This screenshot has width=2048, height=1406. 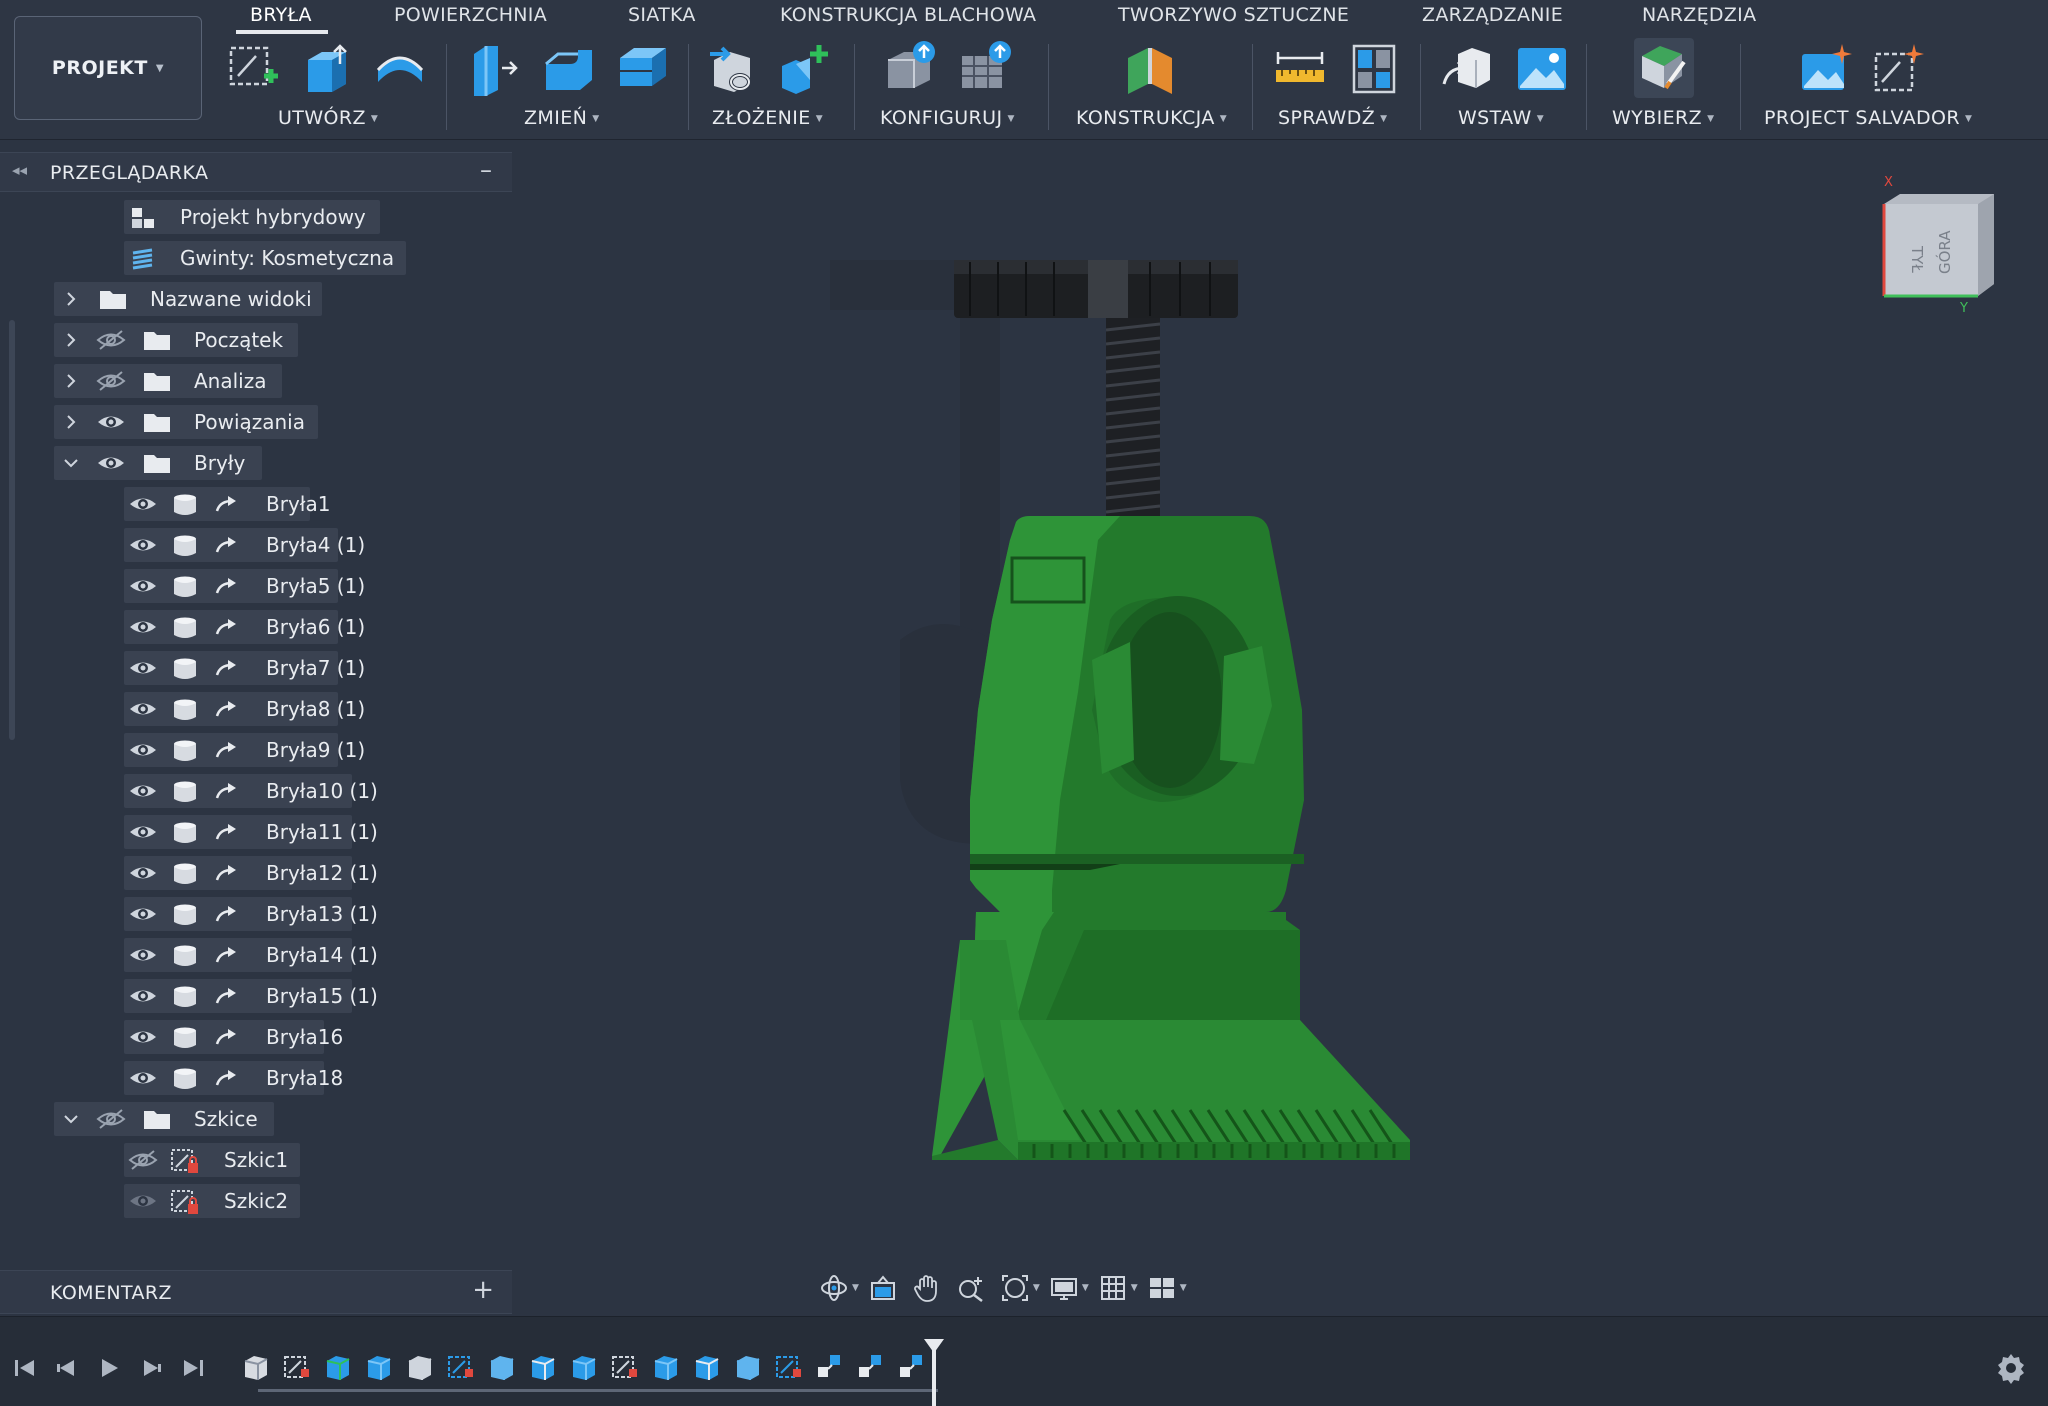 What do you see at coordinates (254, 1037) in the screenshot?
I see `tree-item-body: Bryła16` at bounding box center [254, 1037].